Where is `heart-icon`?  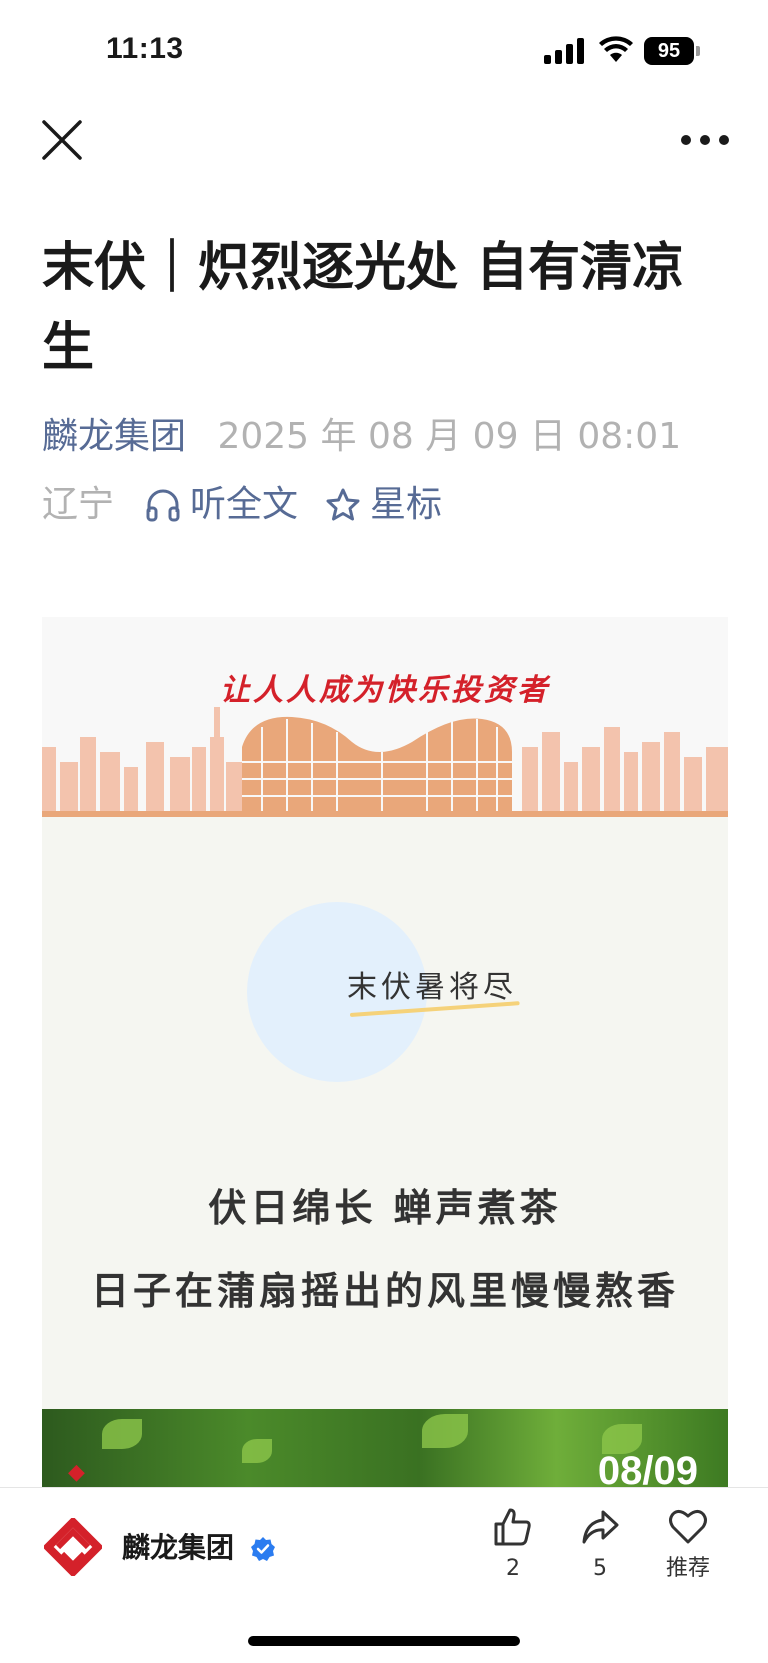 heart-icon is located at coordinates (688, 1526).